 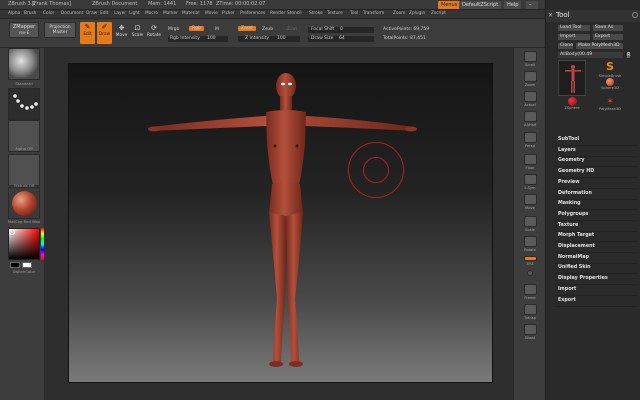 I want to click on minimize-button: –, so click(x=532, y=5).